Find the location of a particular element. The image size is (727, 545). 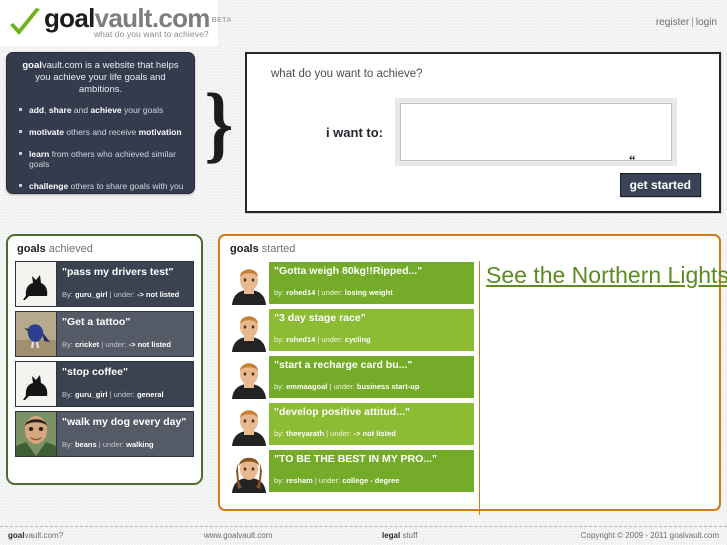

black-cat-photo-icon is located at coordinates (36, 384).